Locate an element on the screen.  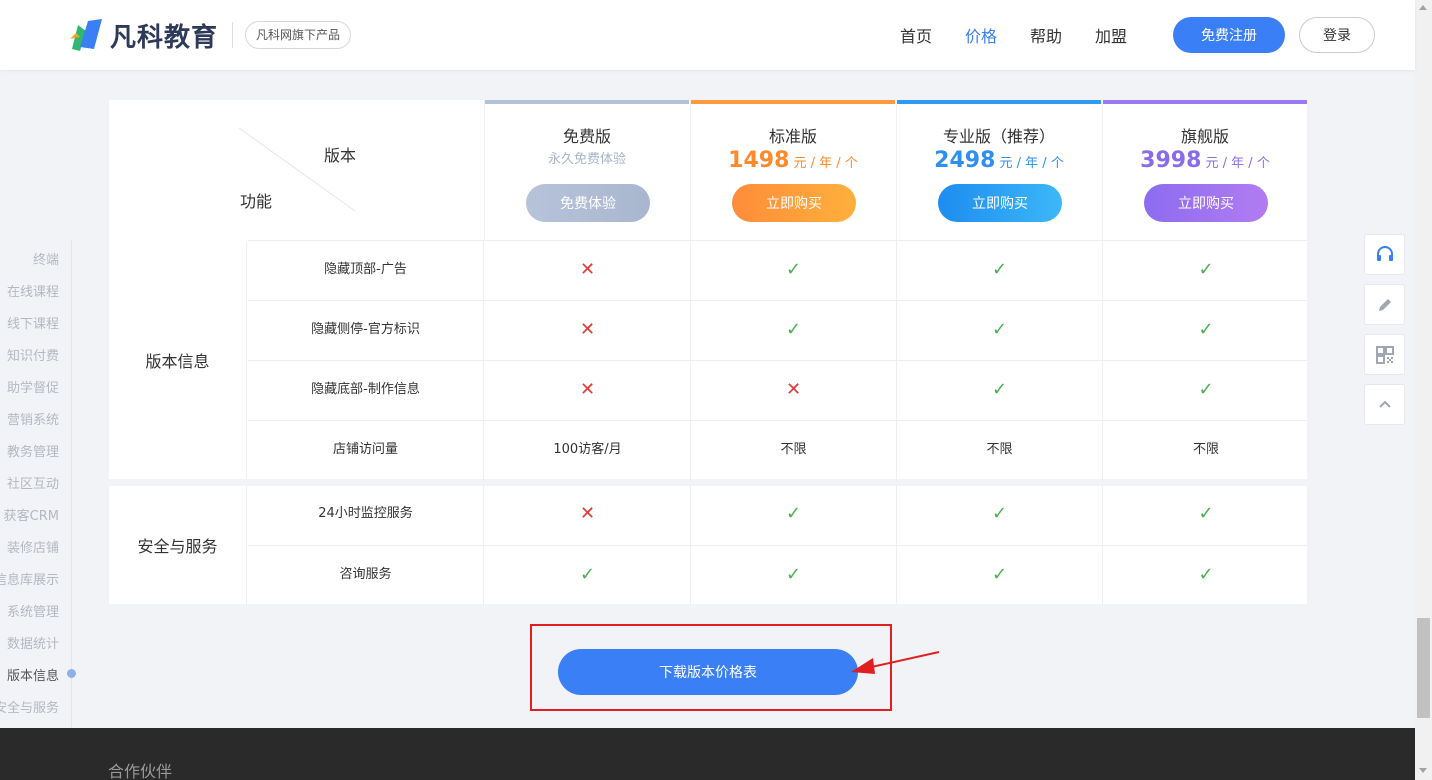
plan-price-line: 2498 元 / 年 / 个 is located at coordinates (999, 160).